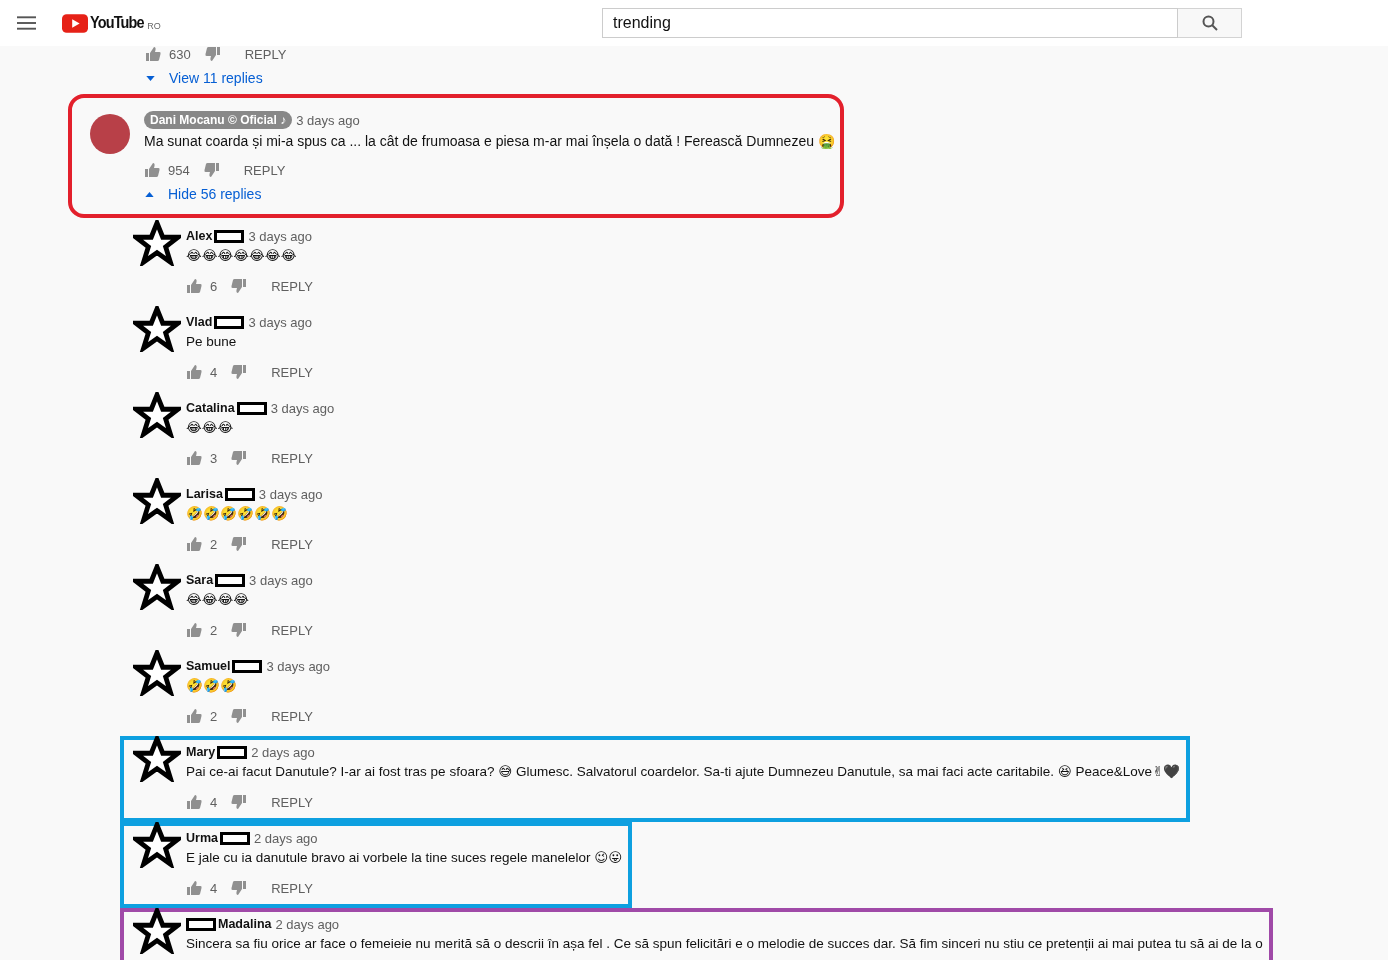 The image size is (1388, 960). Describe the element at coordinates (210, 428) in the screenshot. I see `comment-text: 😂😂😂` at that location.